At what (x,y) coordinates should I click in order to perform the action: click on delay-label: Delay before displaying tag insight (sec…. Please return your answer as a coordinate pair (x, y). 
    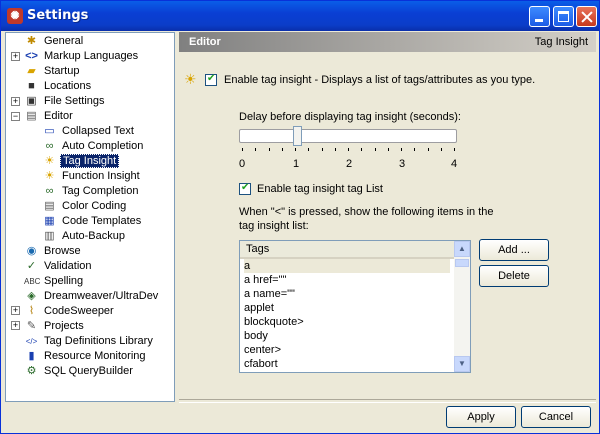
    Looking at the image, I should click on (350, 117).